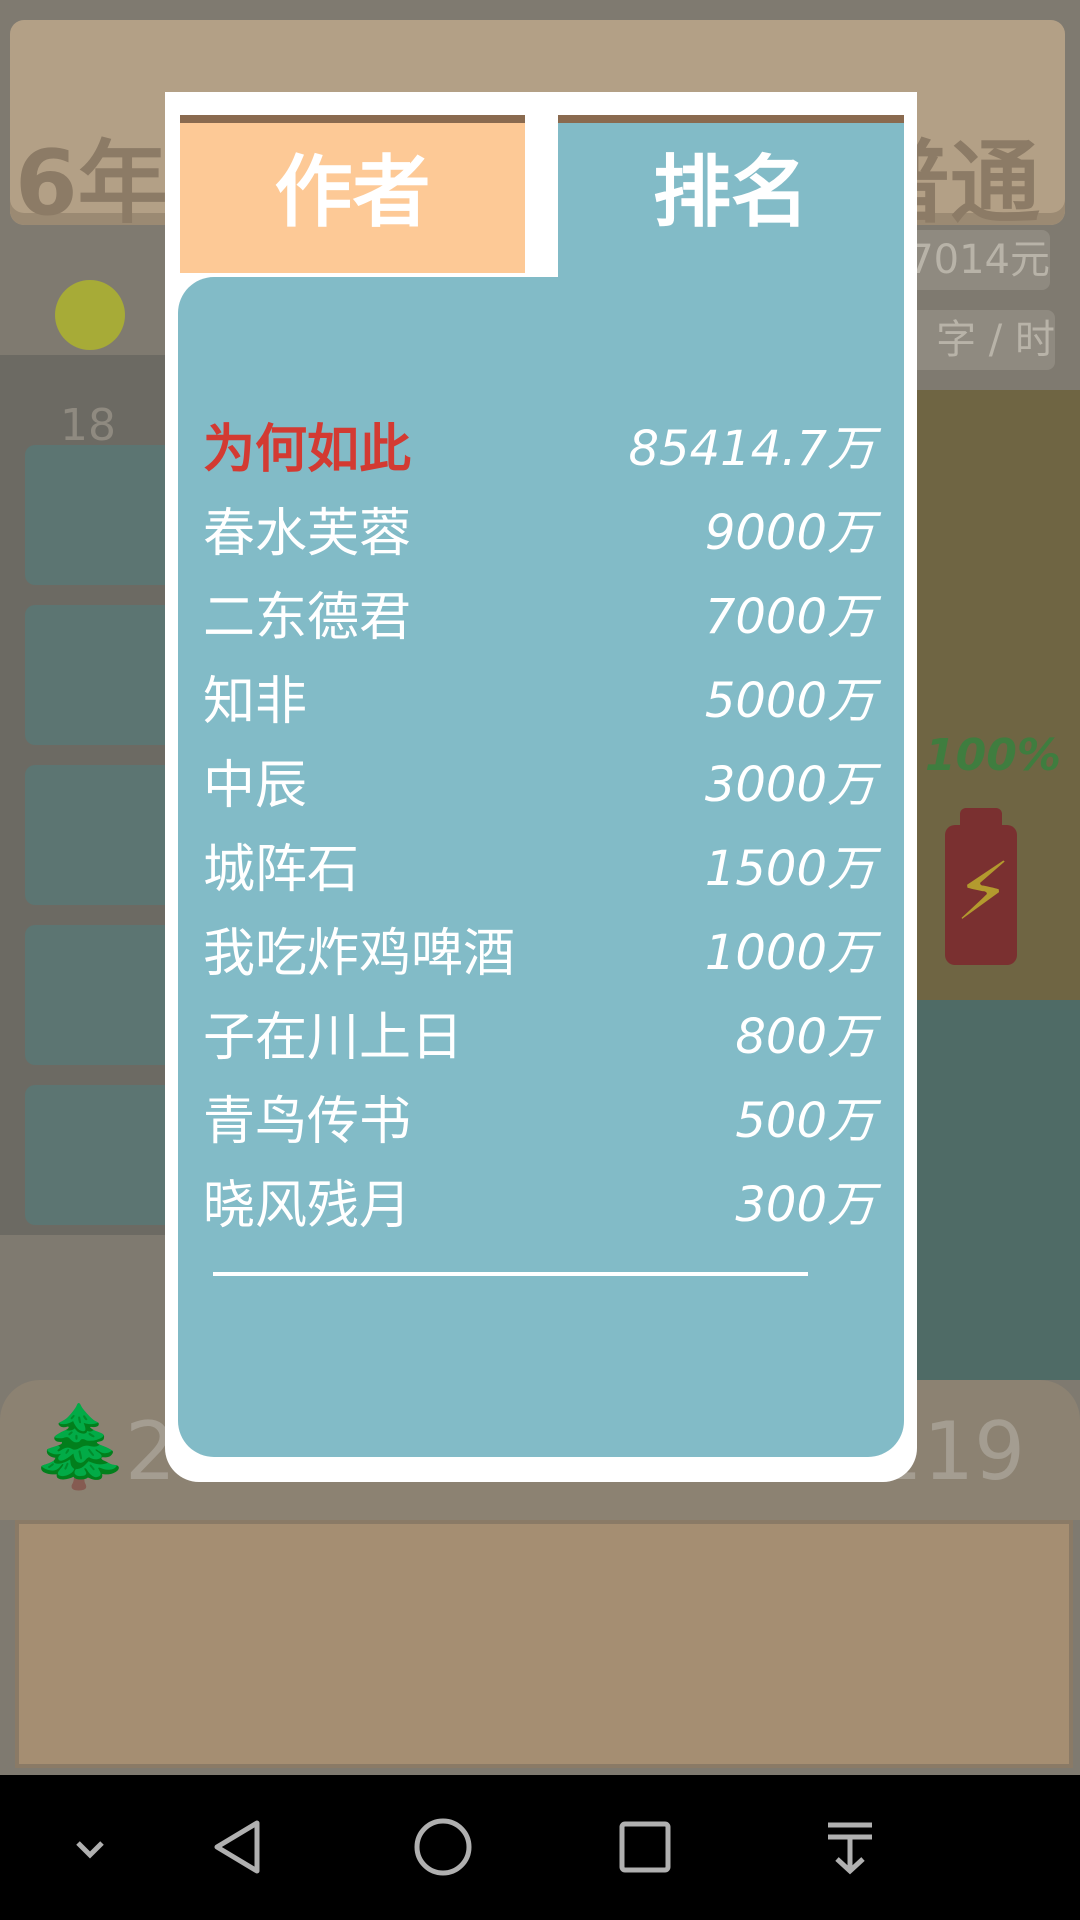 This screenshot has height=1920, width=1080. Describe the element at coordinates (539, 612) in the screenshot. I see `ranking-row: 二东德君 7000万` at that location.